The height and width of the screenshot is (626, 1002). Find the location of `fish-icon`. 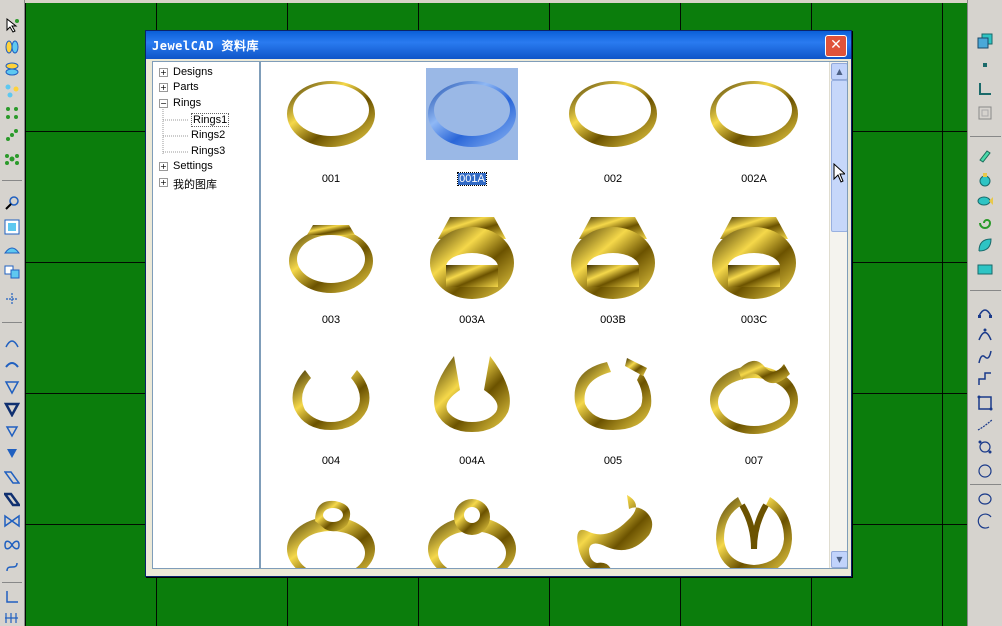

fish-icon is located at coordinates (985, 201).